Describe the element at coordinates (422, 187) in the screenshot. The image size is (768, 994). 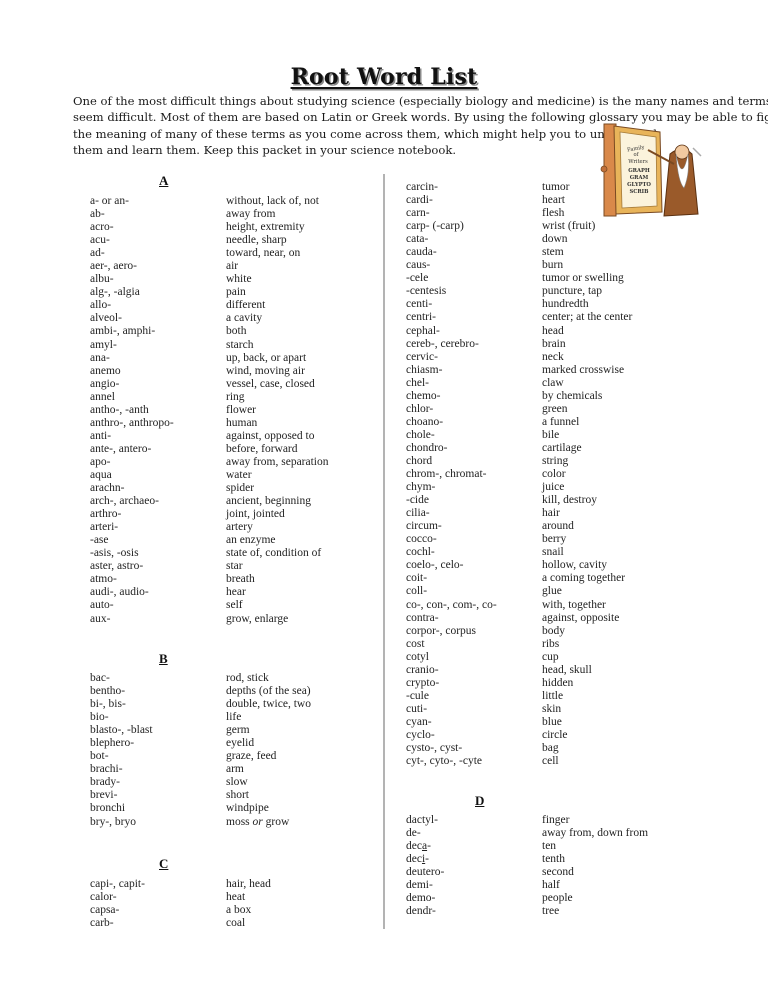
I see `root-word: carcin-` at that location.